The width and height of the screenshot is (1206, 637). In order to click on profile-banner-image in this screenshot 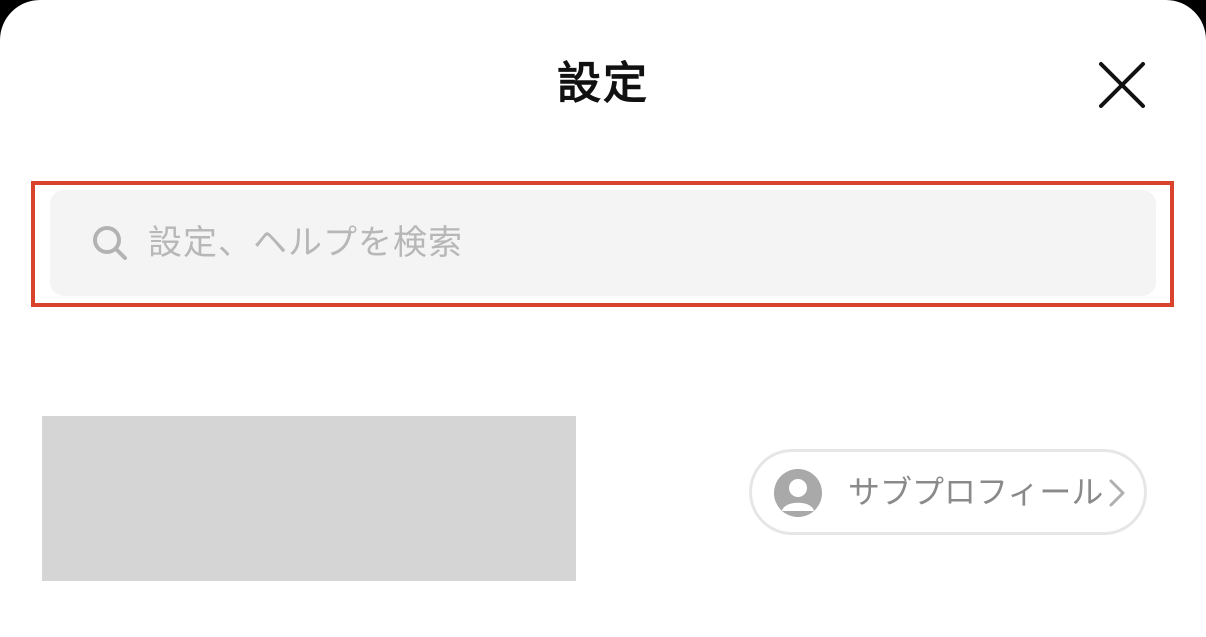, I will do `click(309, 498)`.